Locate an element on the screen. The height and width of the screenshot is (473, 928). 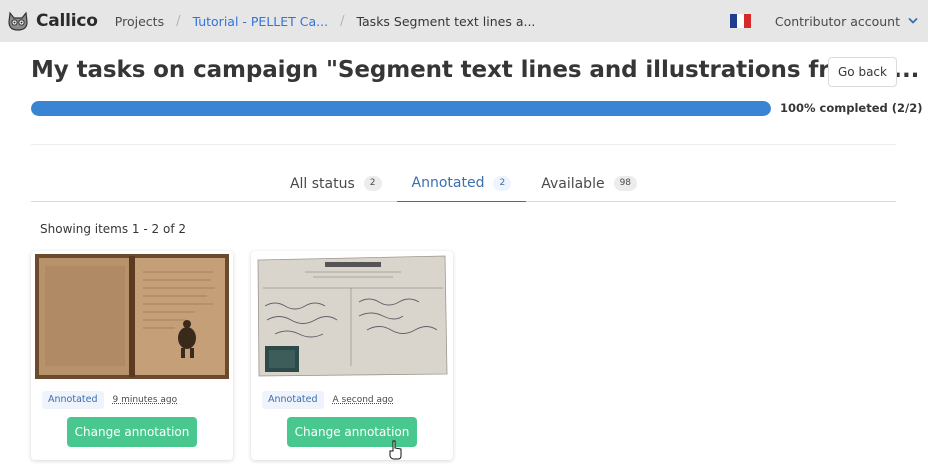
tab-count-badge: 98 is located at coordinates (625, 183).